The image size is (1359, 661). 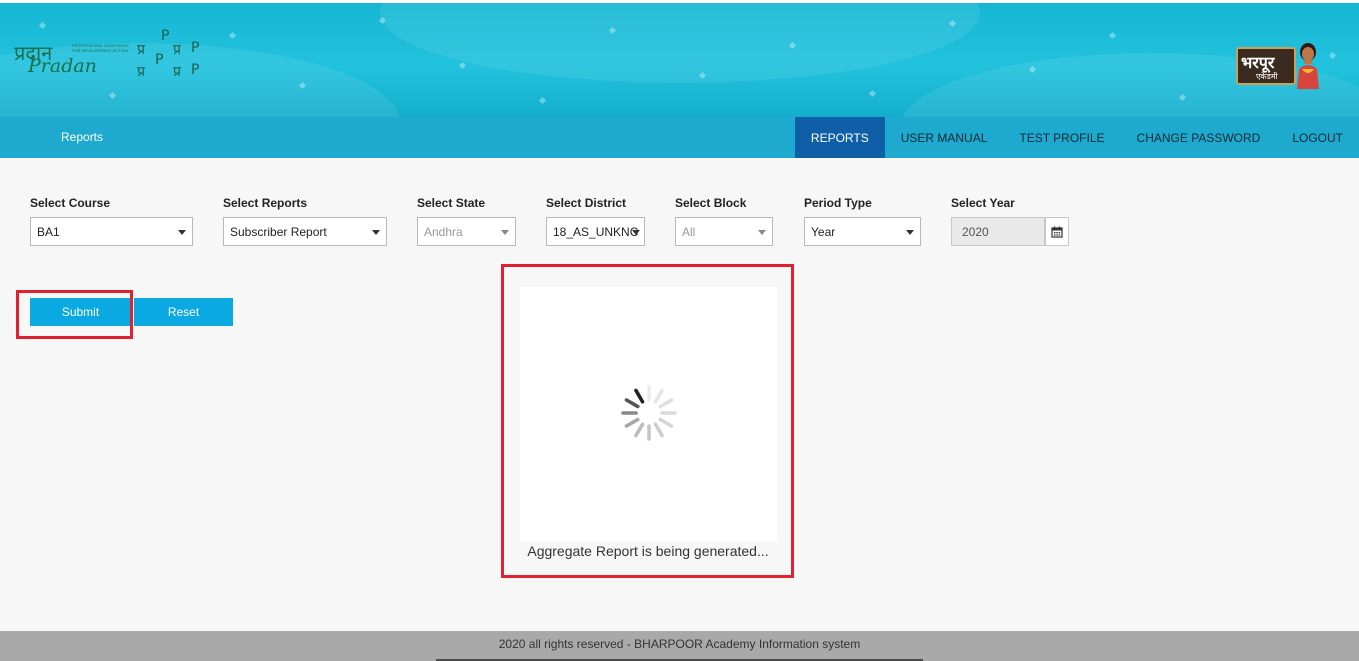 I want to click on course-filter: Select Course BA1, so click(x=111, y=221).